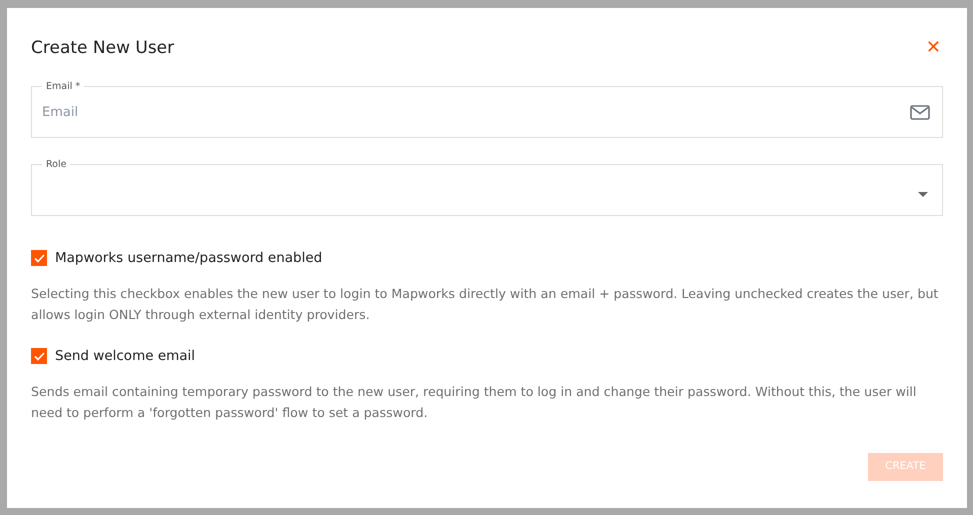 Image resolution: width=973 pixels, height=515 pixels. I want to click on email-field: Email * Email, so click(487, 110).